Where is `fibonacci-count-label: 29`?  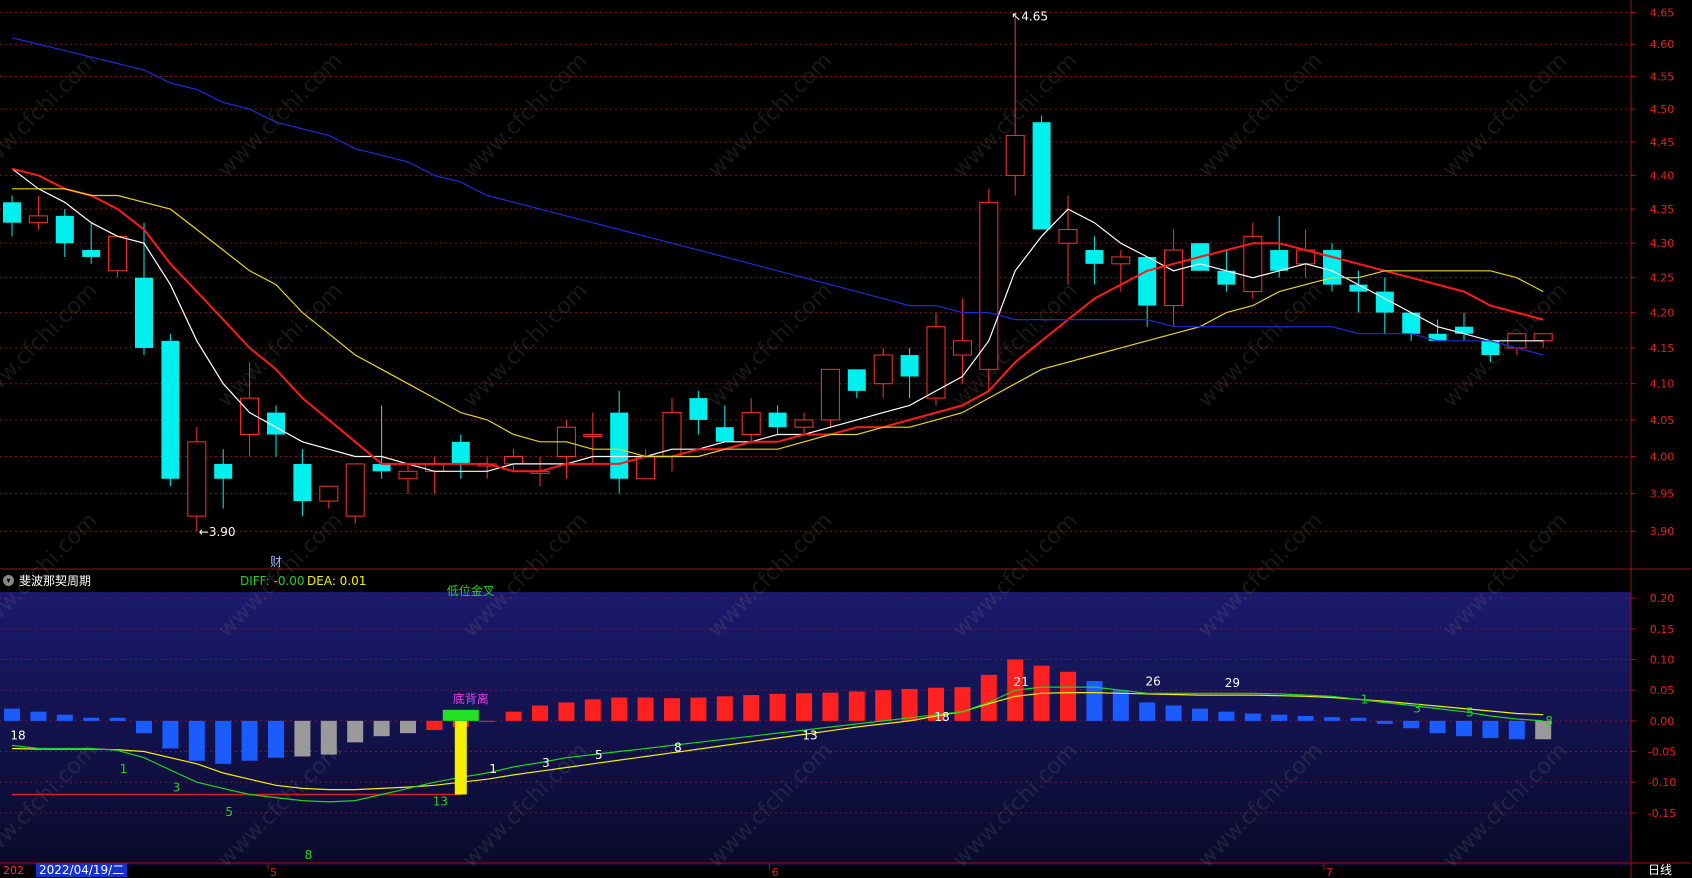 fibonacci-count-label: 29 is located at coordinates (1232, 683).